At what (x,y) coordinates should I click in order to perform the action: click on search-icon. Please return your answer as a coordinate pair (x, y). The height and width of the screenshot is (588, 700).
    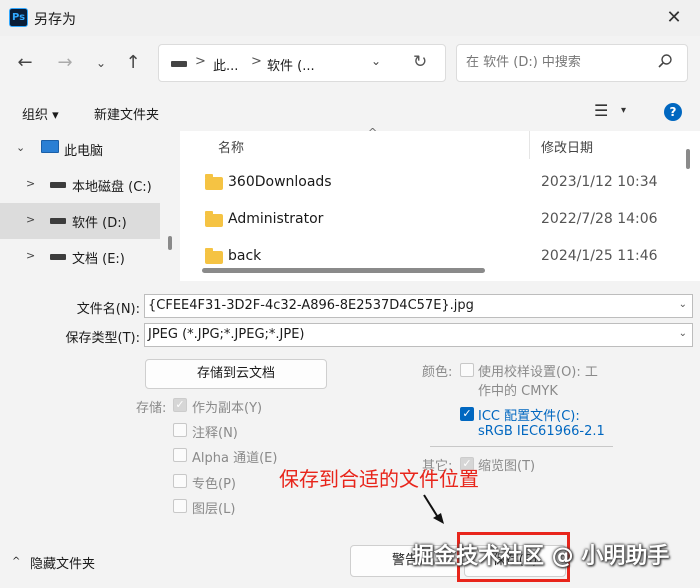
    Looking at the image, I should click on (665, 61).